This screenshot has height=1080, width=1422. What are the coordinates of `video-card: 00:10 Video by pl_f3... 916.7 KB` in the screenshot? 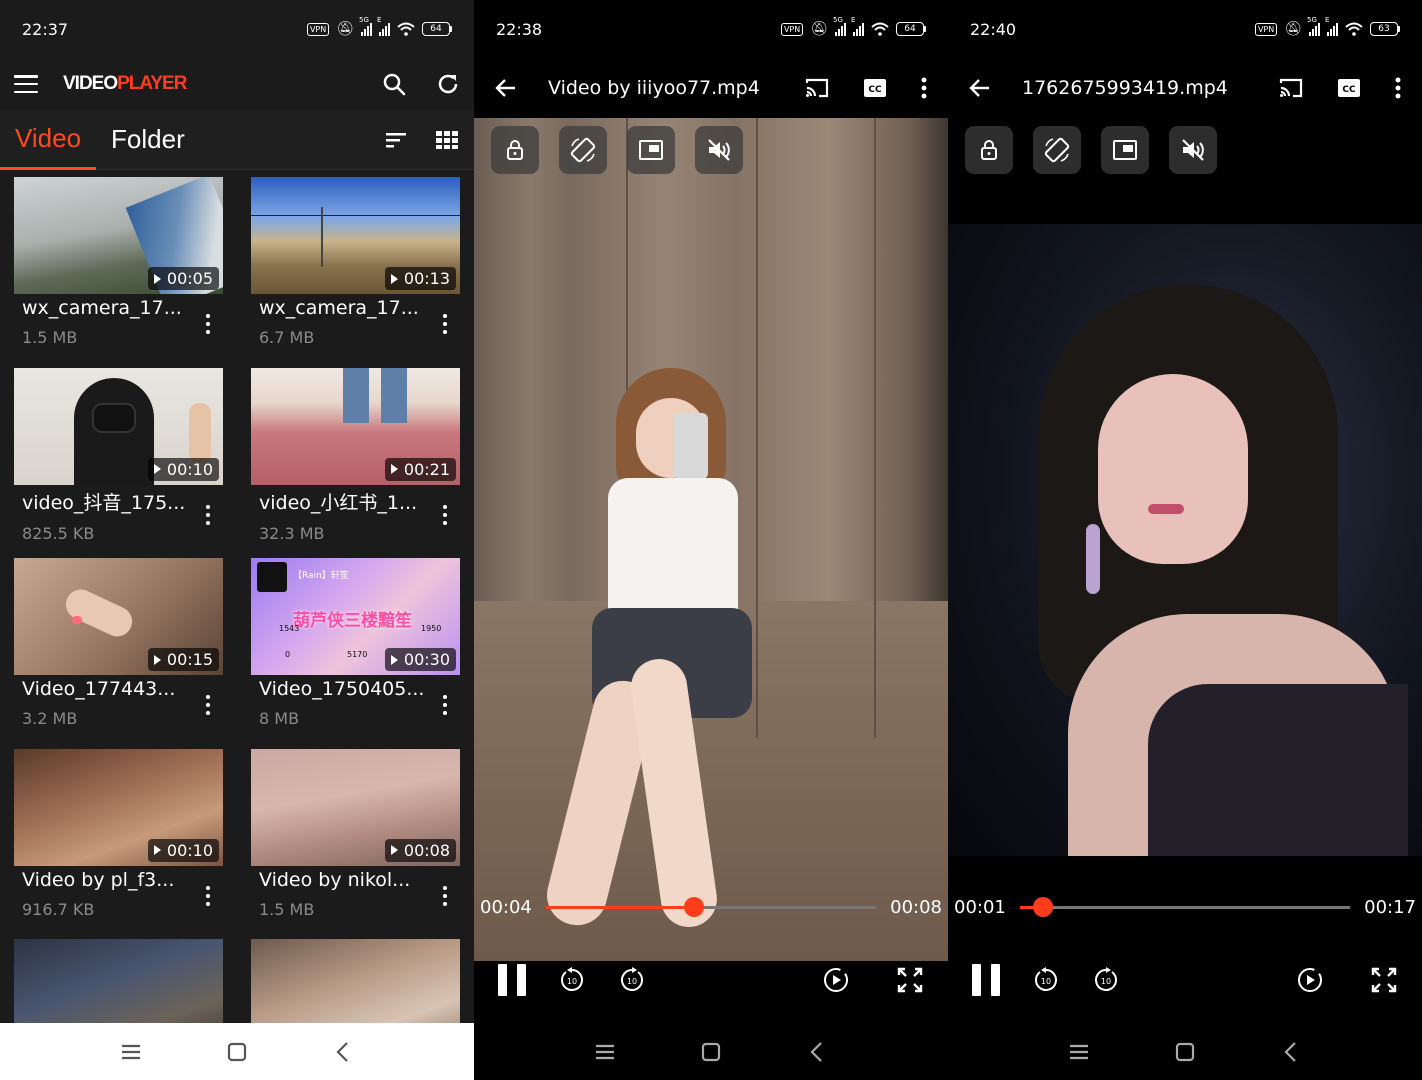 It's located at (118, 844).